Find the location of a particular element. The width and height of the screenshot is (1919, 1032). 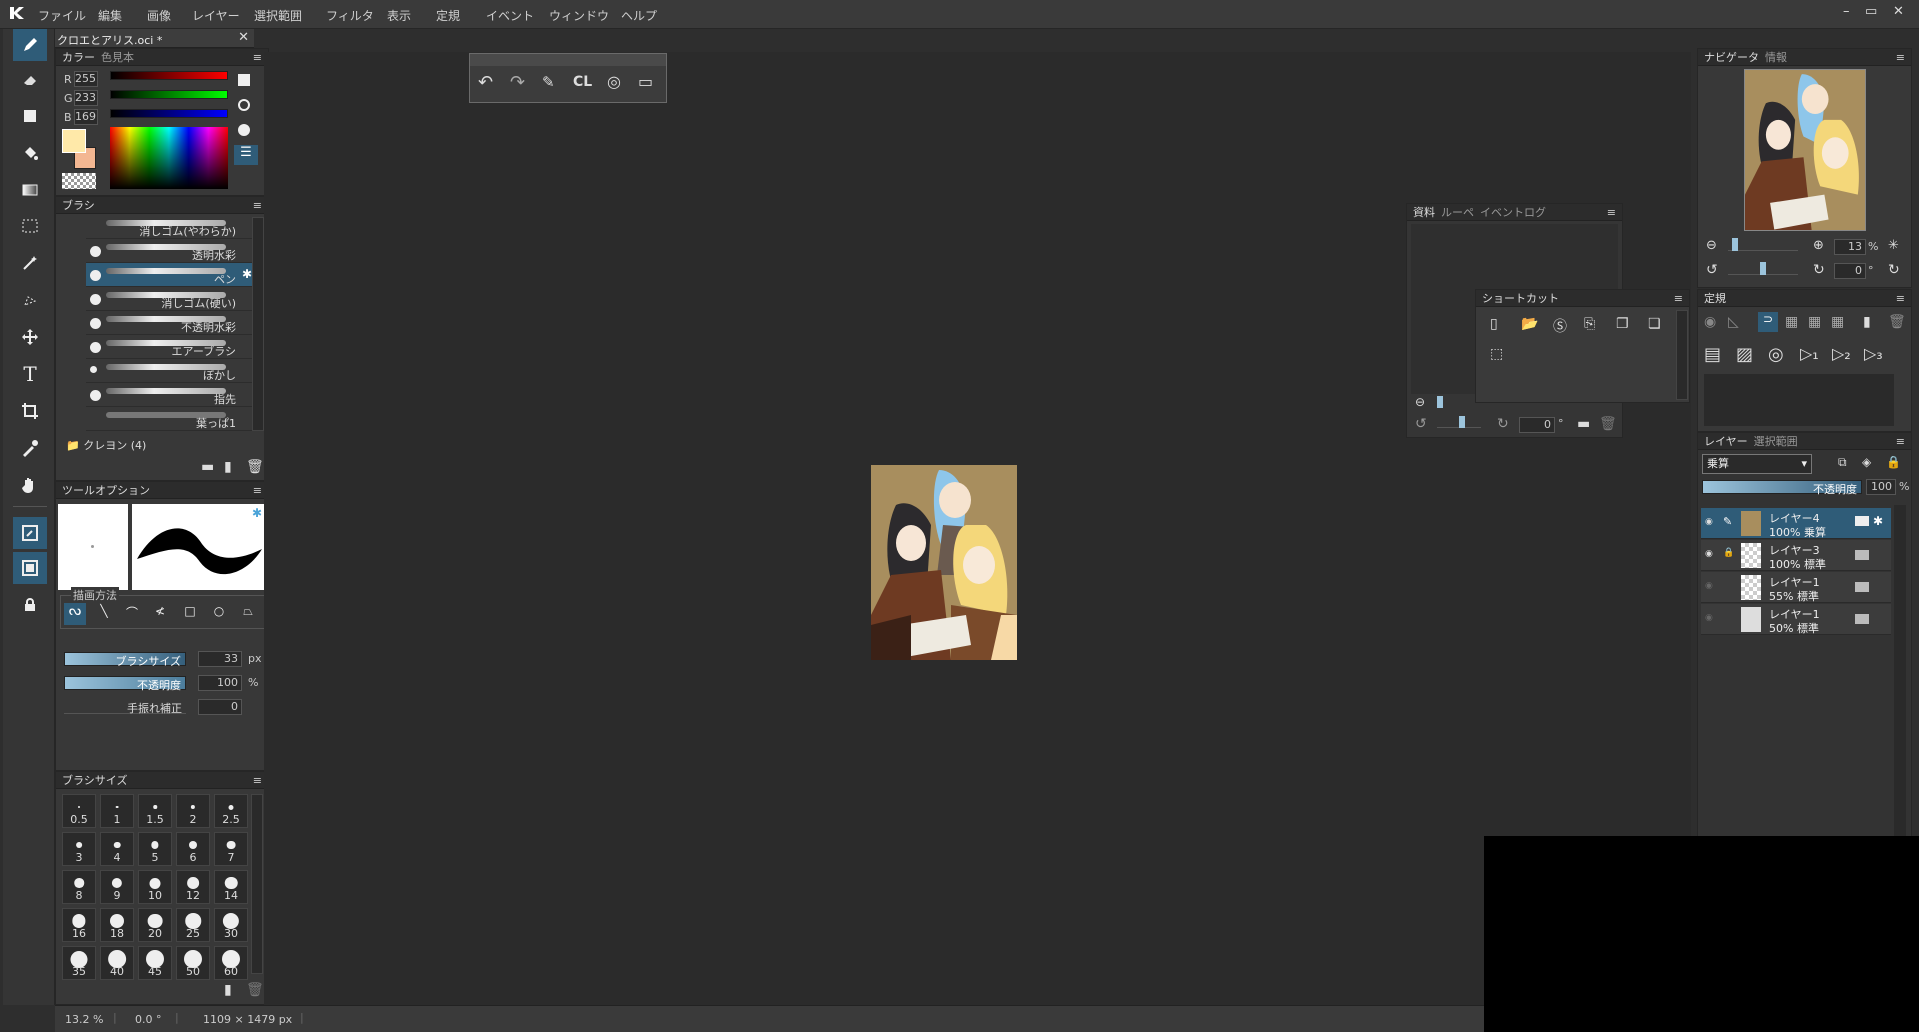

target-icon: ◎ is located at coordinates (614, 81).